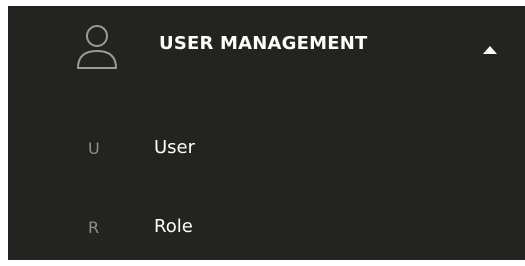 This screenshot has width=525, height=266. I want to click on section-title: USER MANAGEMENT, so click(263, 43).